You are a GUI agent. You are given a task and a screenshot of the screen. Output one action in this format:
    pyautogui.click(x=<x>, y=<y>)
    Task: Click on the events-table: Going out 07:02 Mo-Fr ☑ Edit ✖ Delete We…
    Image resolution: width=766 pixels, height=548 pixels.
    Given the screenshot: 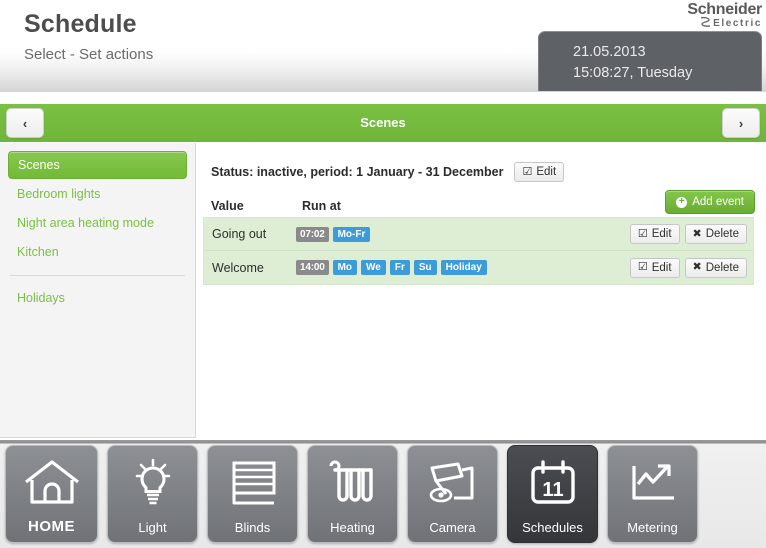 What is the action you would take?
    pyautogui.click(x=478, y=251)
    